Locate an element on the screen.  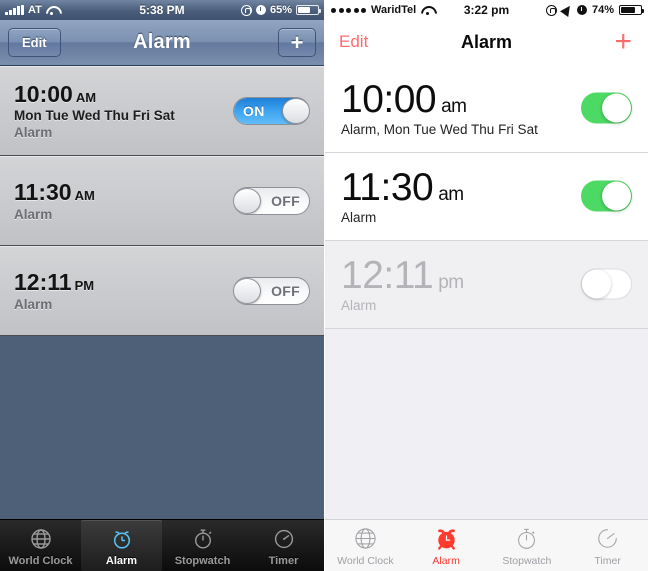
table-row: 12:11 PM Alarm OFF is located at coordinates (162, 291).